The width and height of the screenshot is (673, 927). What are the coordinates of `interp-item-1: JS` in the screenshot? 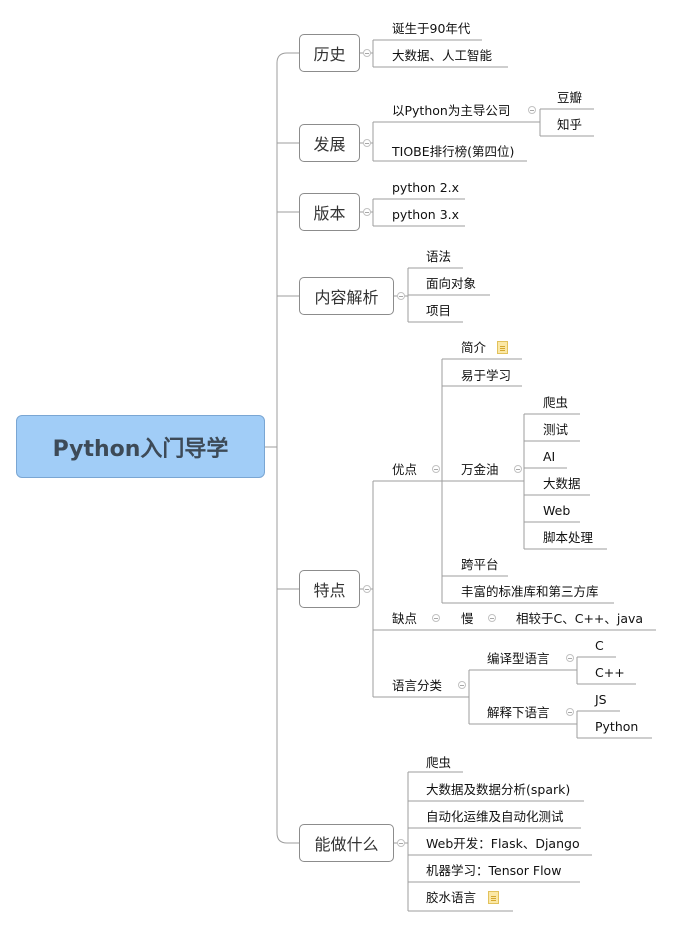 It's located at (601, 700).